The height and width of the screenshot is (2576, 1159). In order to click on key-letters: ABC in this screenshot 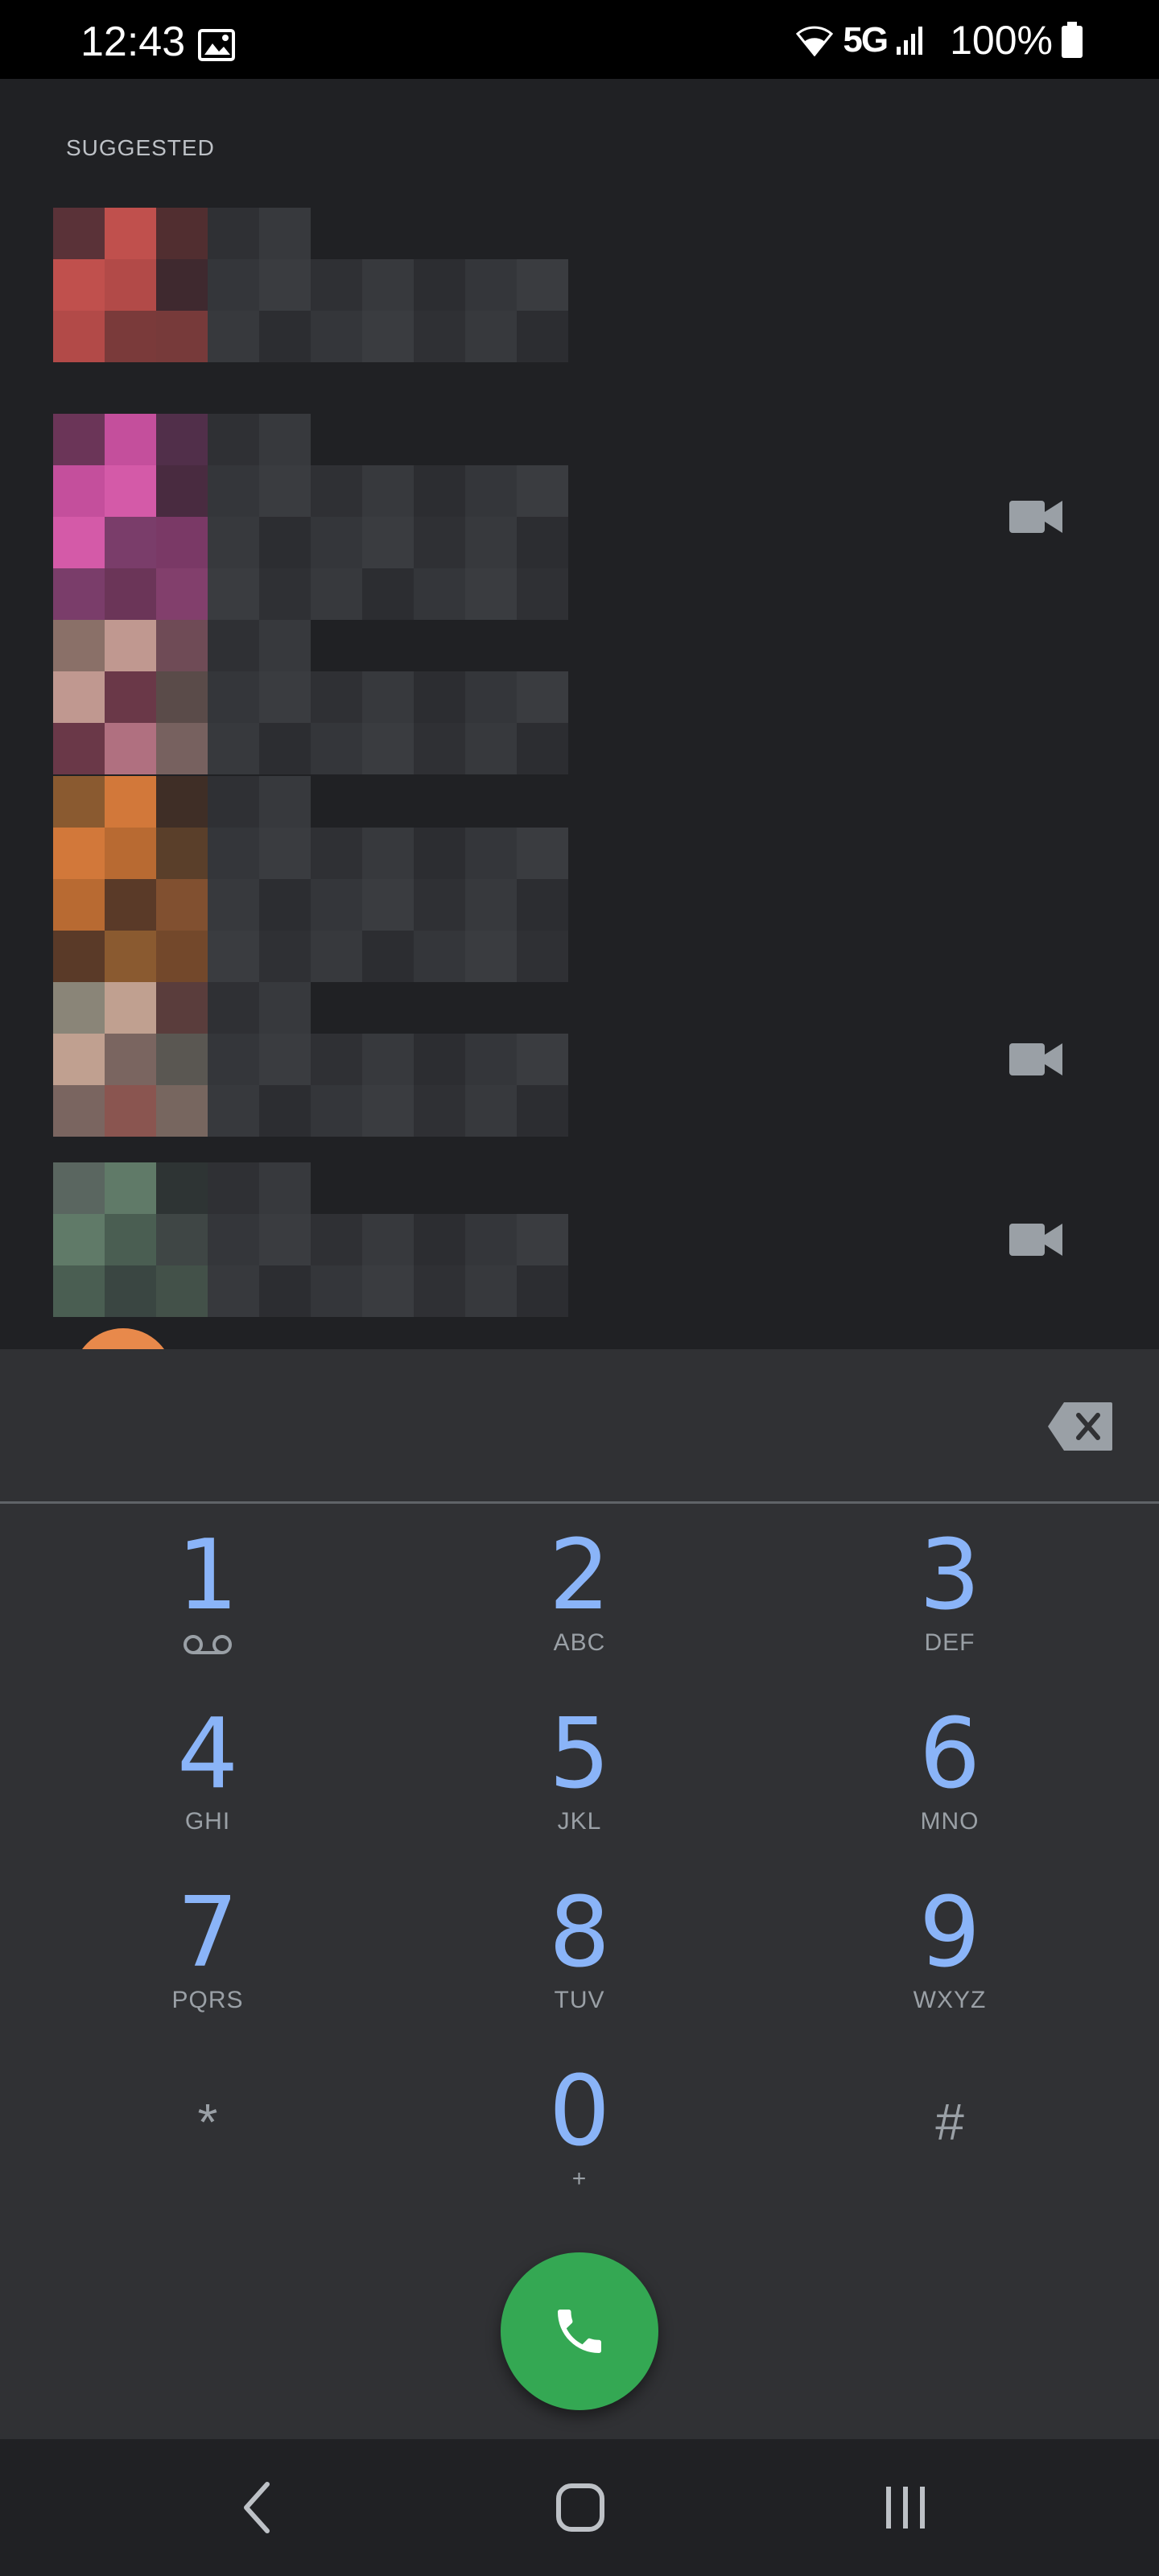, I will do `click(579, 1642)`.